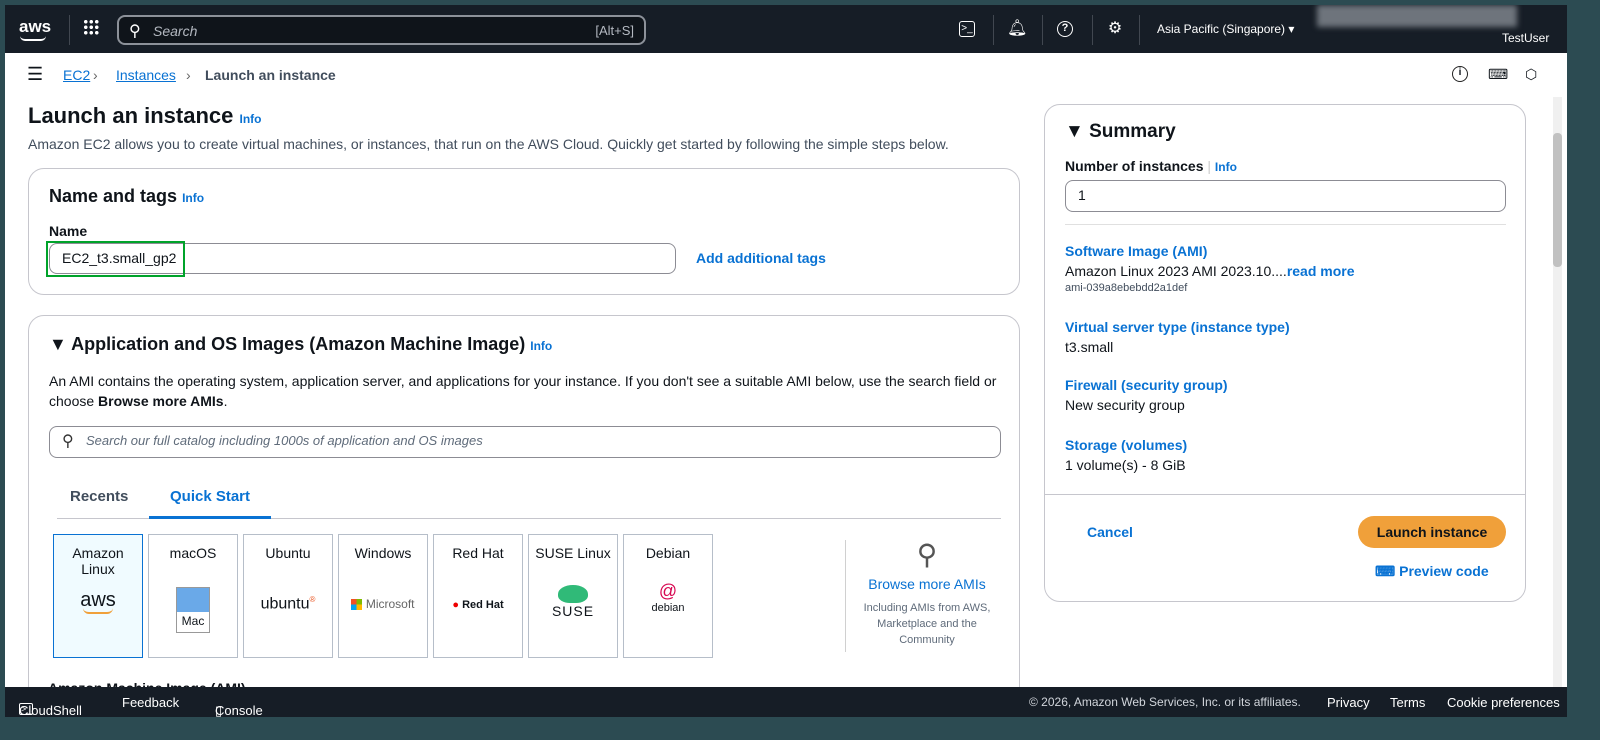  I want to click on breadcrumb-instances: Instances, so click(146, 75).